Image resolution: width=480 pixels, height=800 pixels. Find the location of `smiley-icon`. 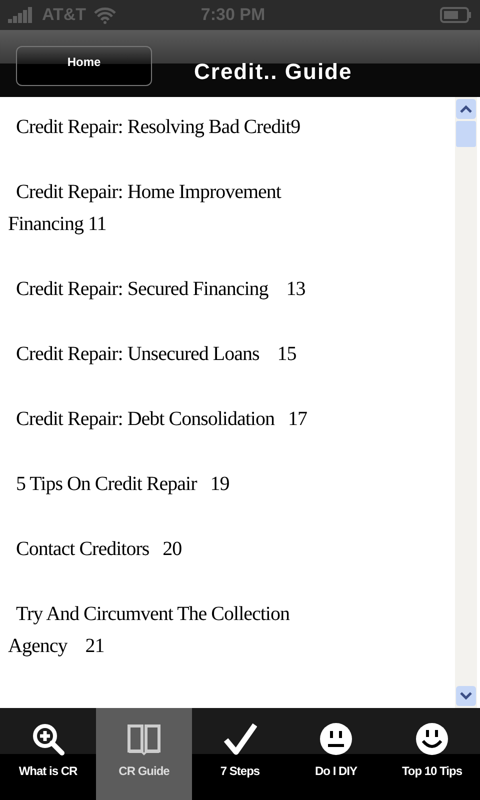

smiley-icon is located at coordinates (432, 739).